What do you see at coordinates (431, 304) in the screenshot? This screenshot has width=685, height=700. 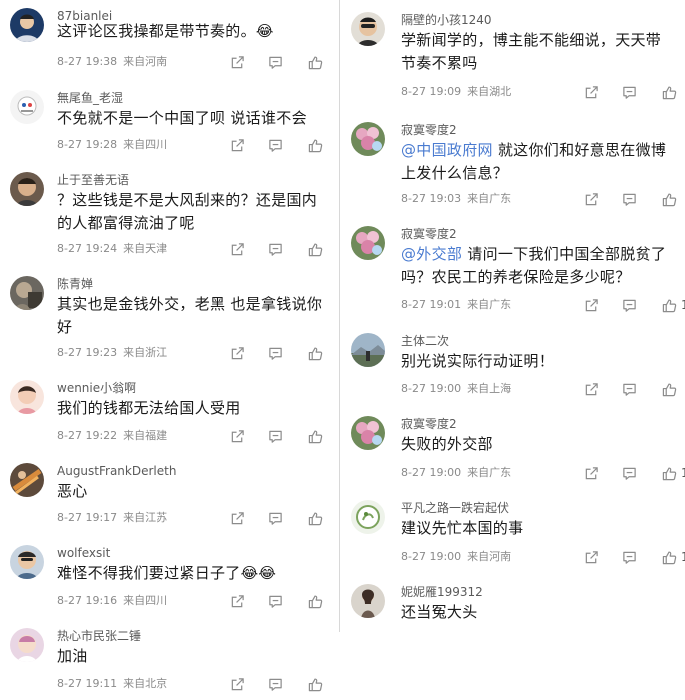 I see `timestamp: 8-27 19:01` at bounding box center [431, 304].